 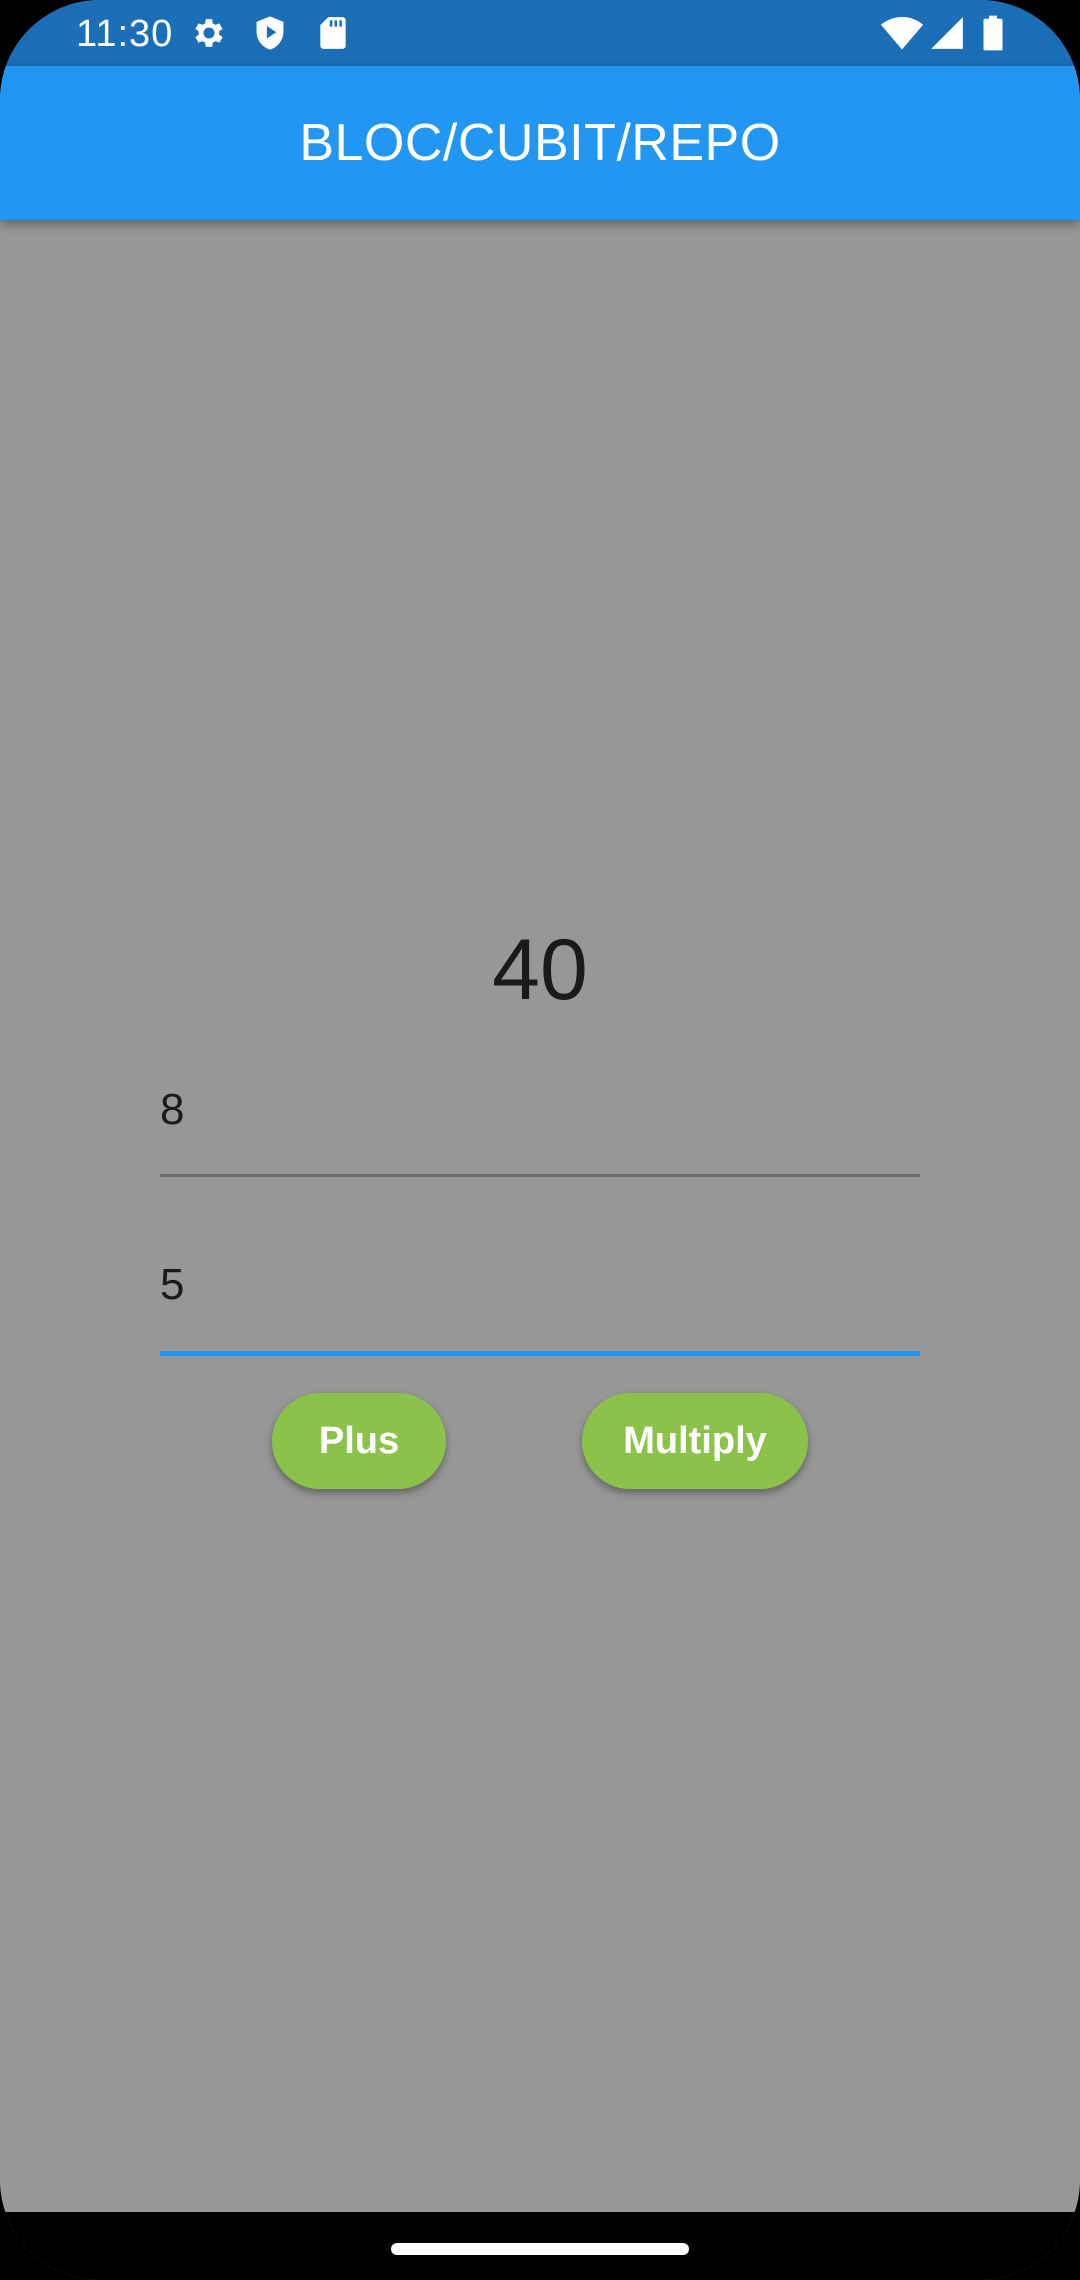 I want to click on second-number-input, so click(x=540, y=1285).